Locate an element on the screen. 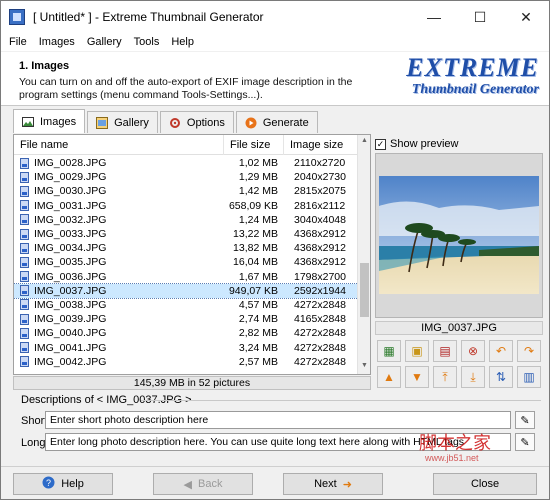  file-name-cell: IMG_0042.JPG is located at coordinates (119, 362).